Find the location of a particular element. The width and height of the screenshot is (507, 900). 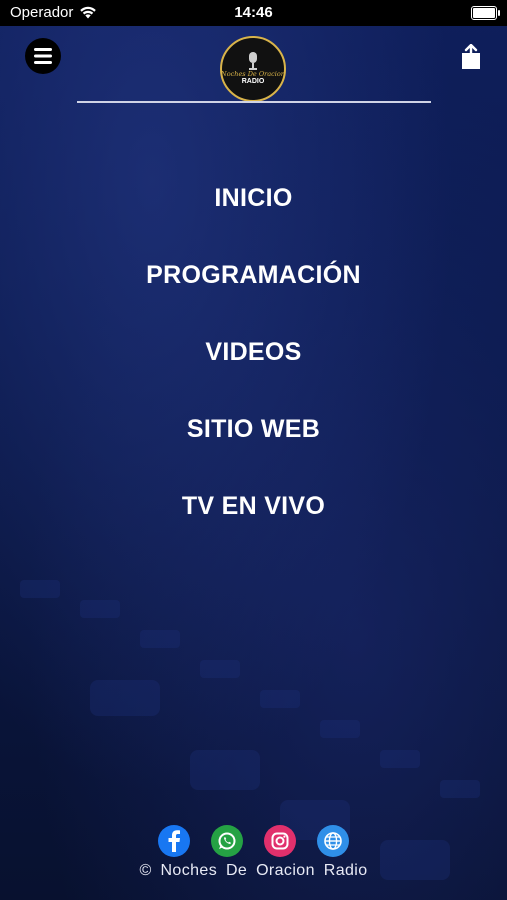

share-icon is located at coordinates (471, 57).